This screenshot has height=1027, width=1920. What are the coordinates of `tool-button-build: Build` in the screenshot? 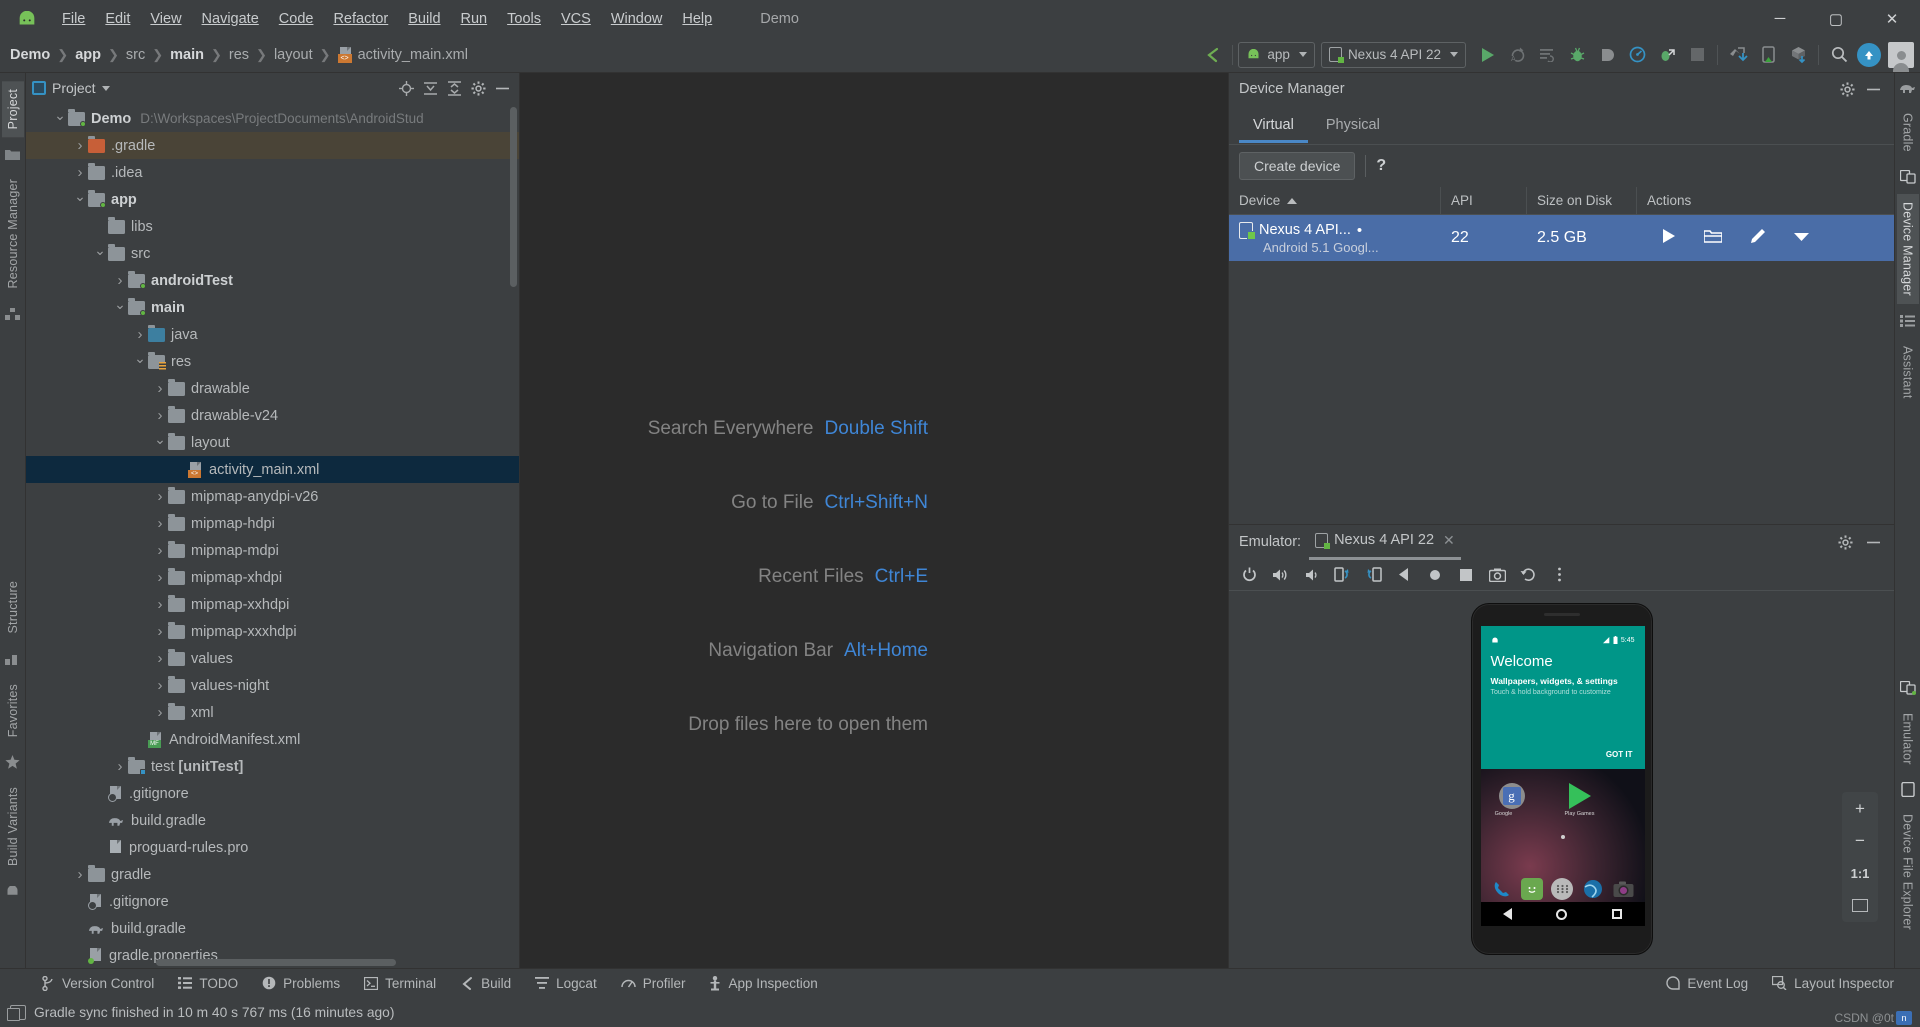 It's located at (485, 983).